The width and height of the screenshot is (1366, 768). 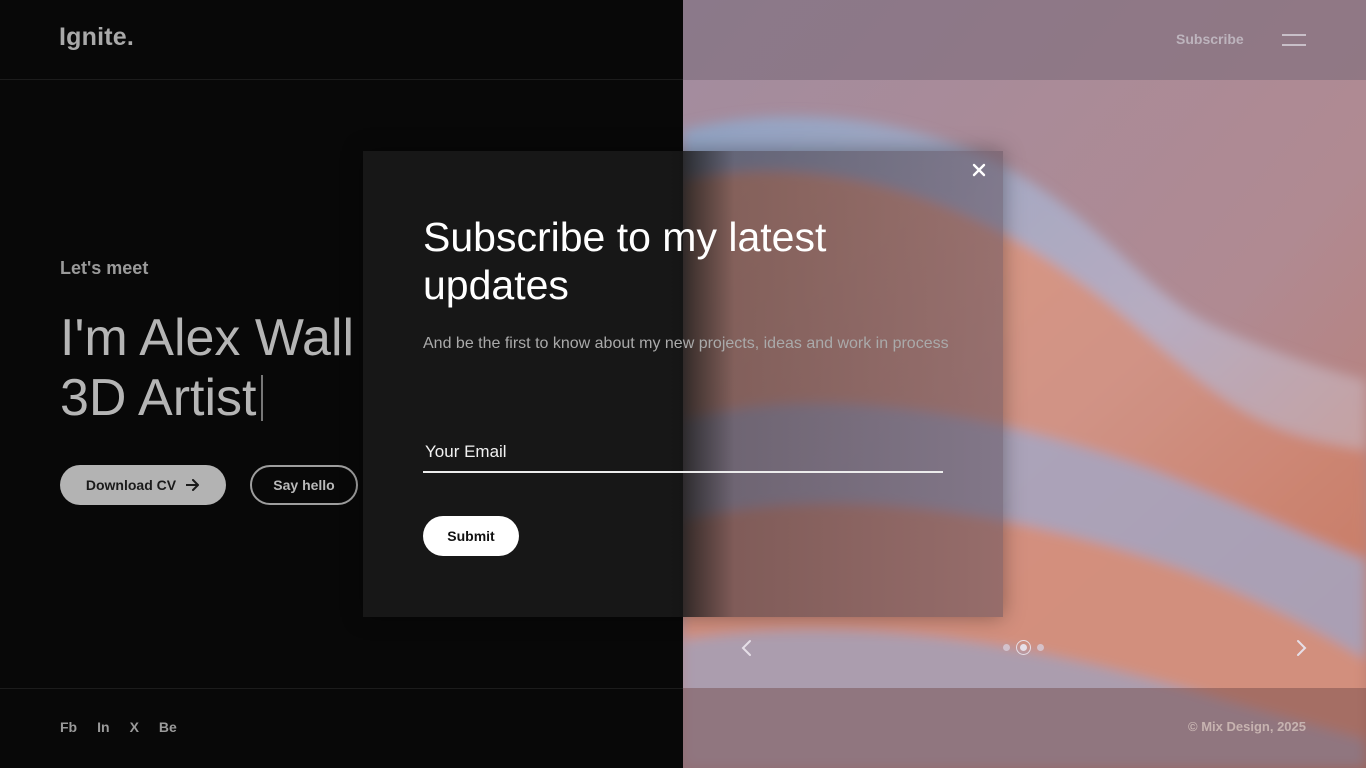 What do you see at coordinates (96, 37) in the screenshot?
I see `site-logo: Ignite.` at bounding box center [96, 37].